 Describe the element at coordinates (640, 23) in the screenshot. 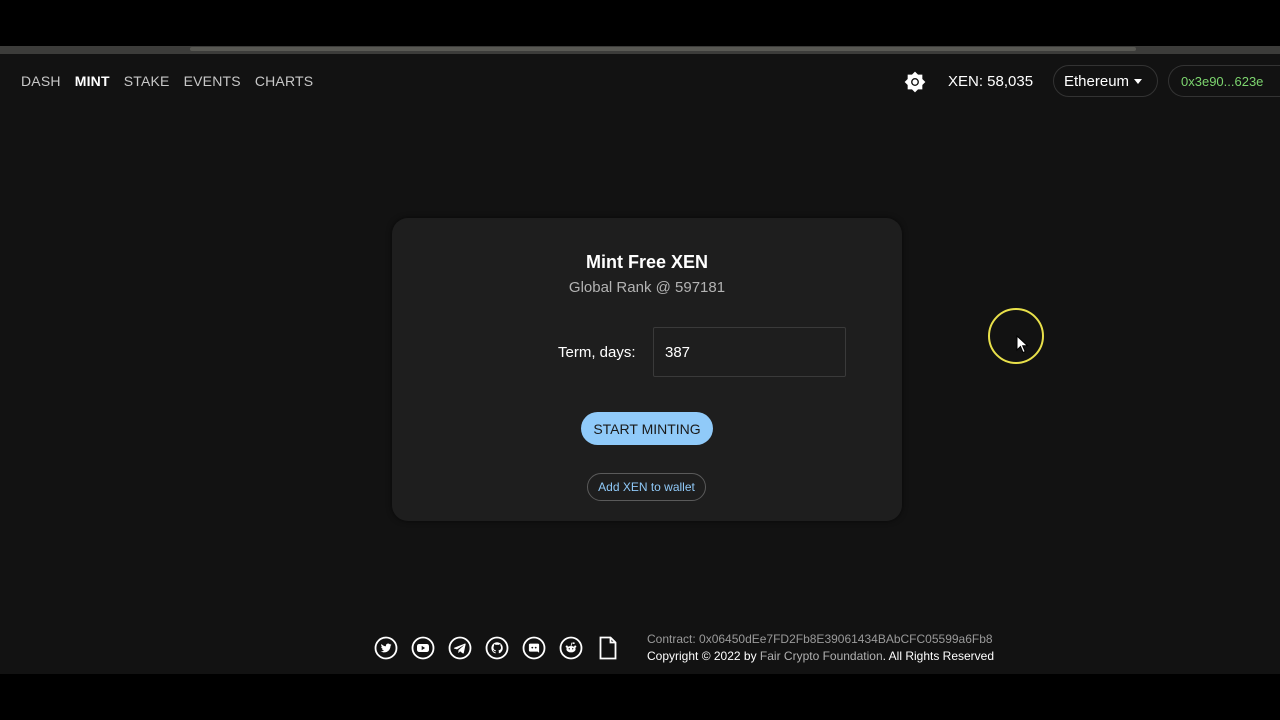

I see `video-letterbox-top` at that location.